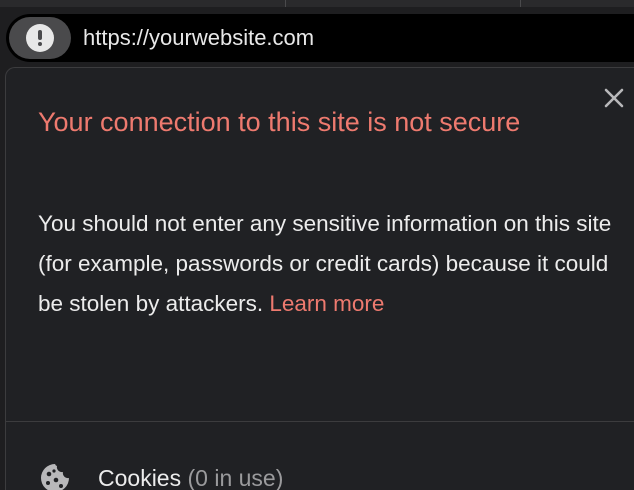 The width and height of the screenshot is (634, 490). Describe the element at coordinates (198, 38) in the screenshot. I see `url-text: https://yourwebsite.com` at that location.